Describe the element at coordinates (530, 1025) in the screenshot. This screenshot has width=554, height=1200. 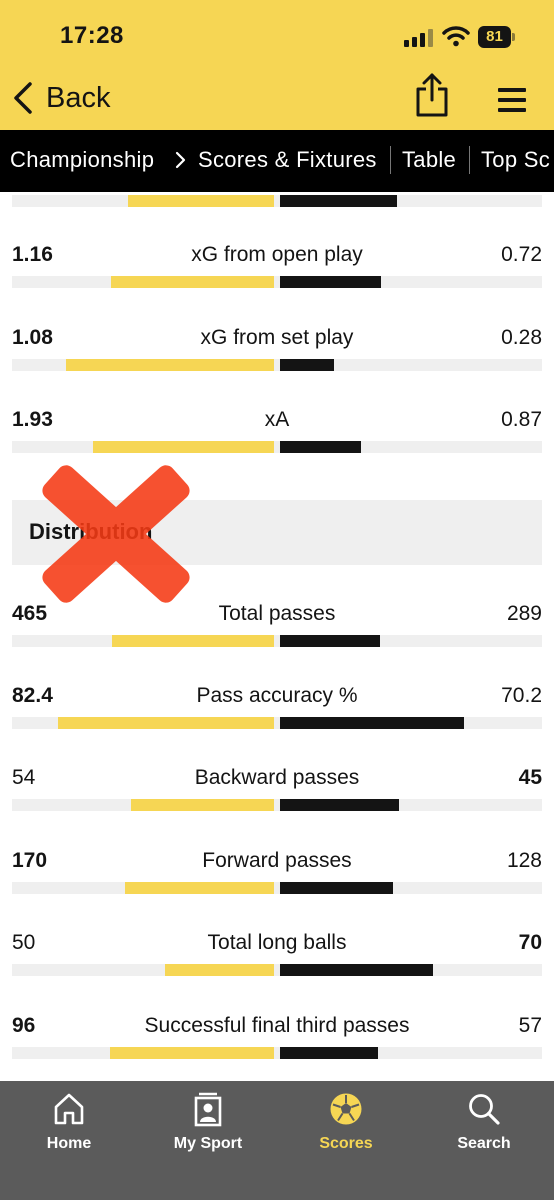
I see `stat-away-value: 57` at that location.